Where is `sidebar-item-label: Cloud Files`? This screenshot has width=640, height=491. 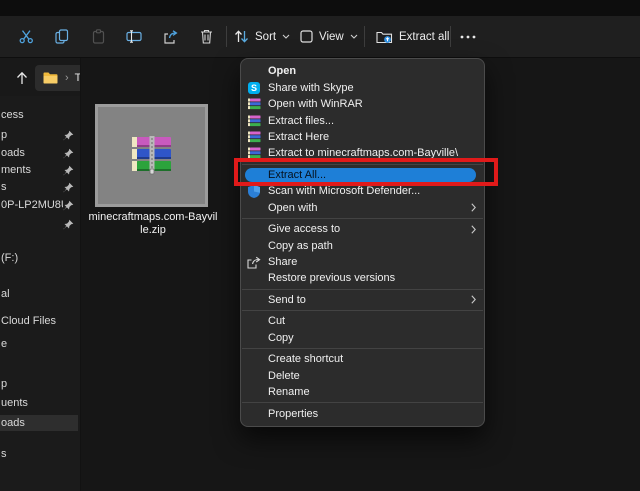
sidebar-item-label: Cloud Files is located at coordinates (29, 321).